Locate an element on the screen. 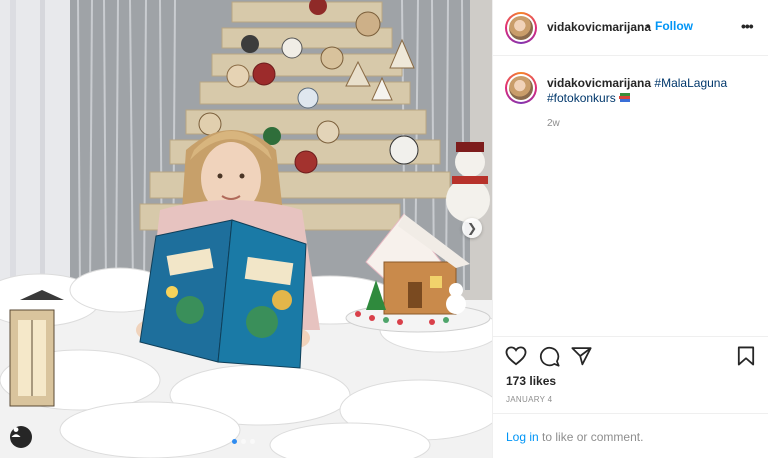 This screenshot has width=768, height=459. post-header: vidakovicmarijana • Follow ••• is located at coordinates (630, 28).